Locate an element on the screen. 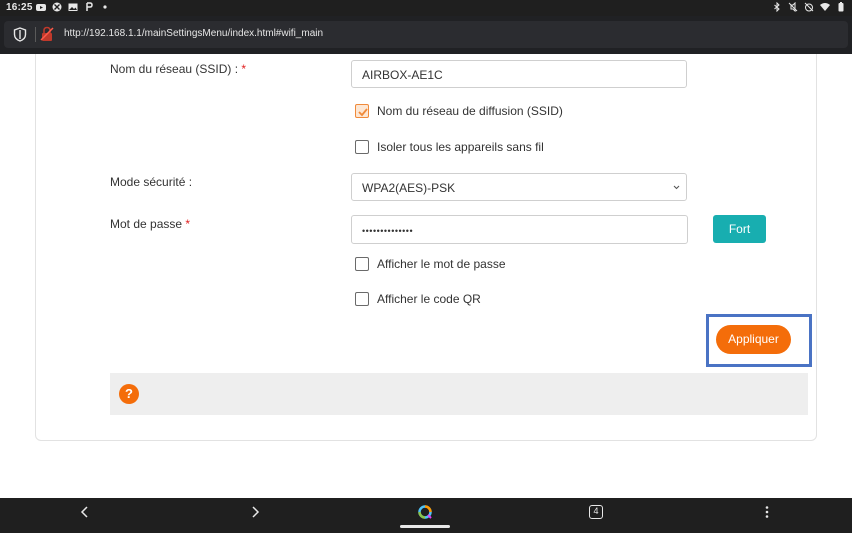 Image resolution: width=852 pixels, height=533 pixels. xbox-icon is located at coordinates (57, 7).